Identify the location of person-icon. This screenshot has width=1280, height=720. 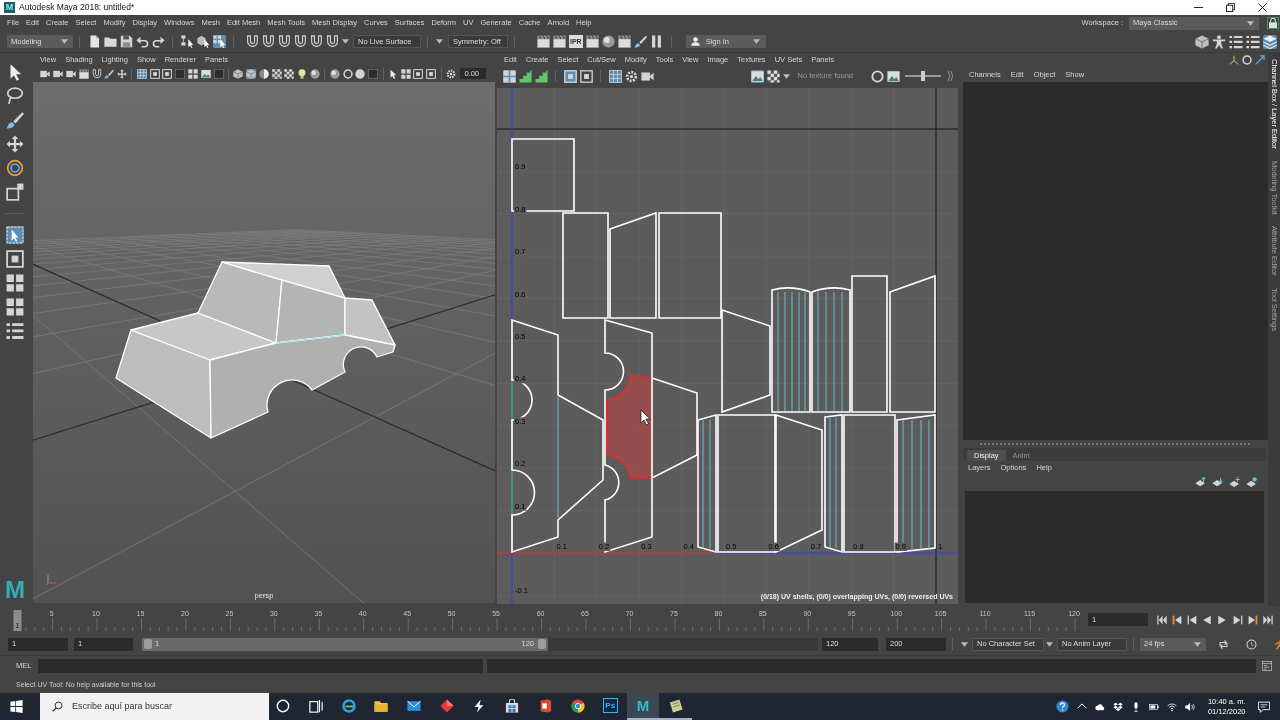
(1218, 41).